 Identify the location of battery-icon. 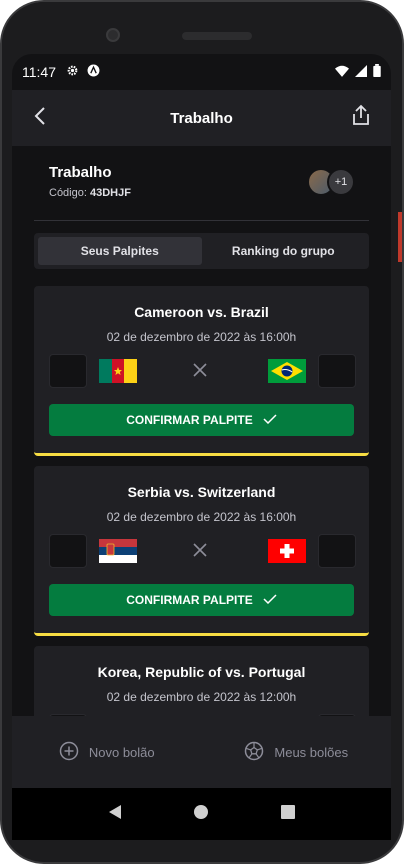
(377, 72).